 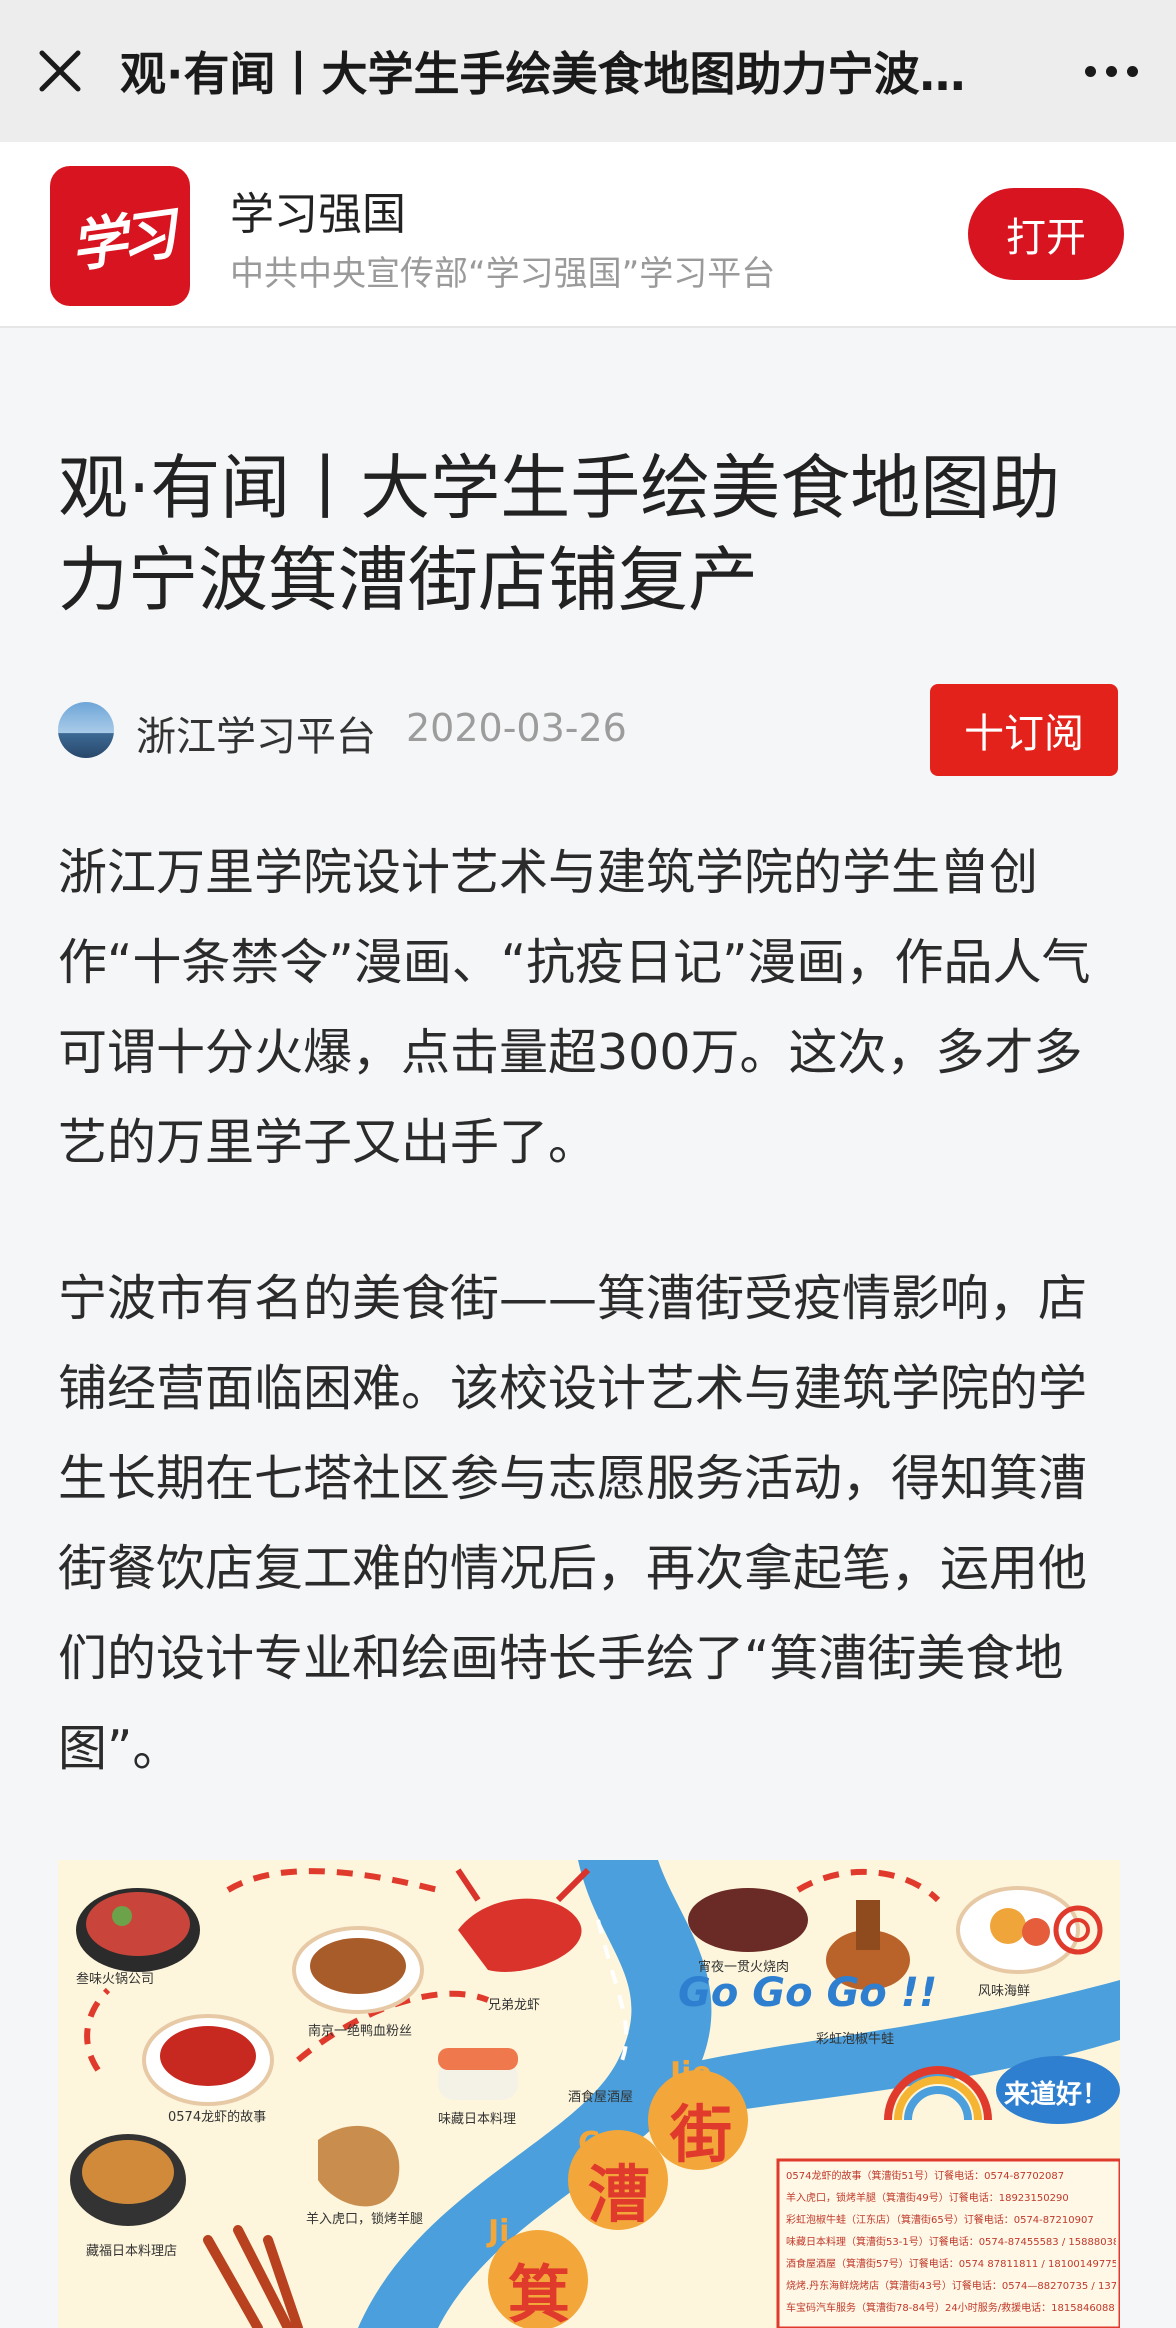 I want to click on listing-line: 彩虹泡椒牛蛙（江东店）（箕漕街65号）订餐电话：0574-87210907, so click(x=940, y=2220).